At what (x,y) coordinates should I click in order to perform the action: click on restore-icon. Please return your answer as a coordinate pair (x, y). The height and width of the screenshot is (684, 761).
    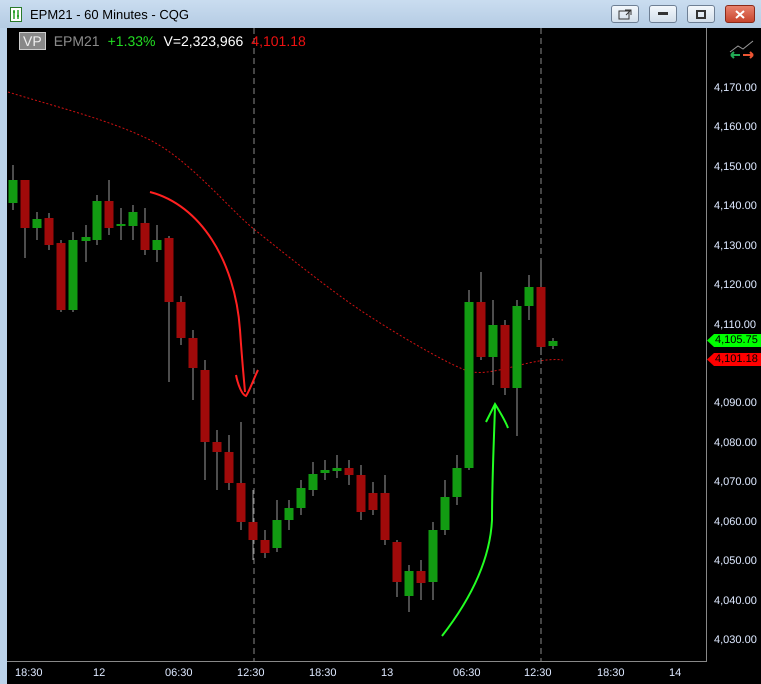
    Looking at the image, I should click on (701, 14).